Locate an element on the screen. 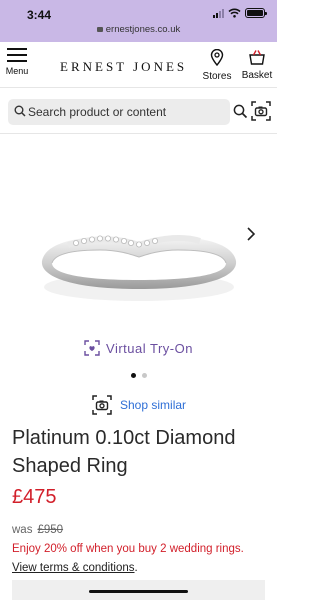 The width and height of the screenshot is (320, 600). search-field is located at coordinates (119, 112).